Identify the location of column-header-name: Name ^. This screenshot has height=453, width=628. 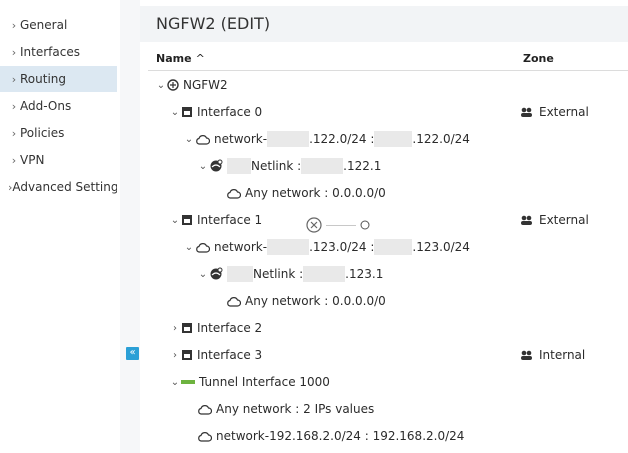
(180, 58).